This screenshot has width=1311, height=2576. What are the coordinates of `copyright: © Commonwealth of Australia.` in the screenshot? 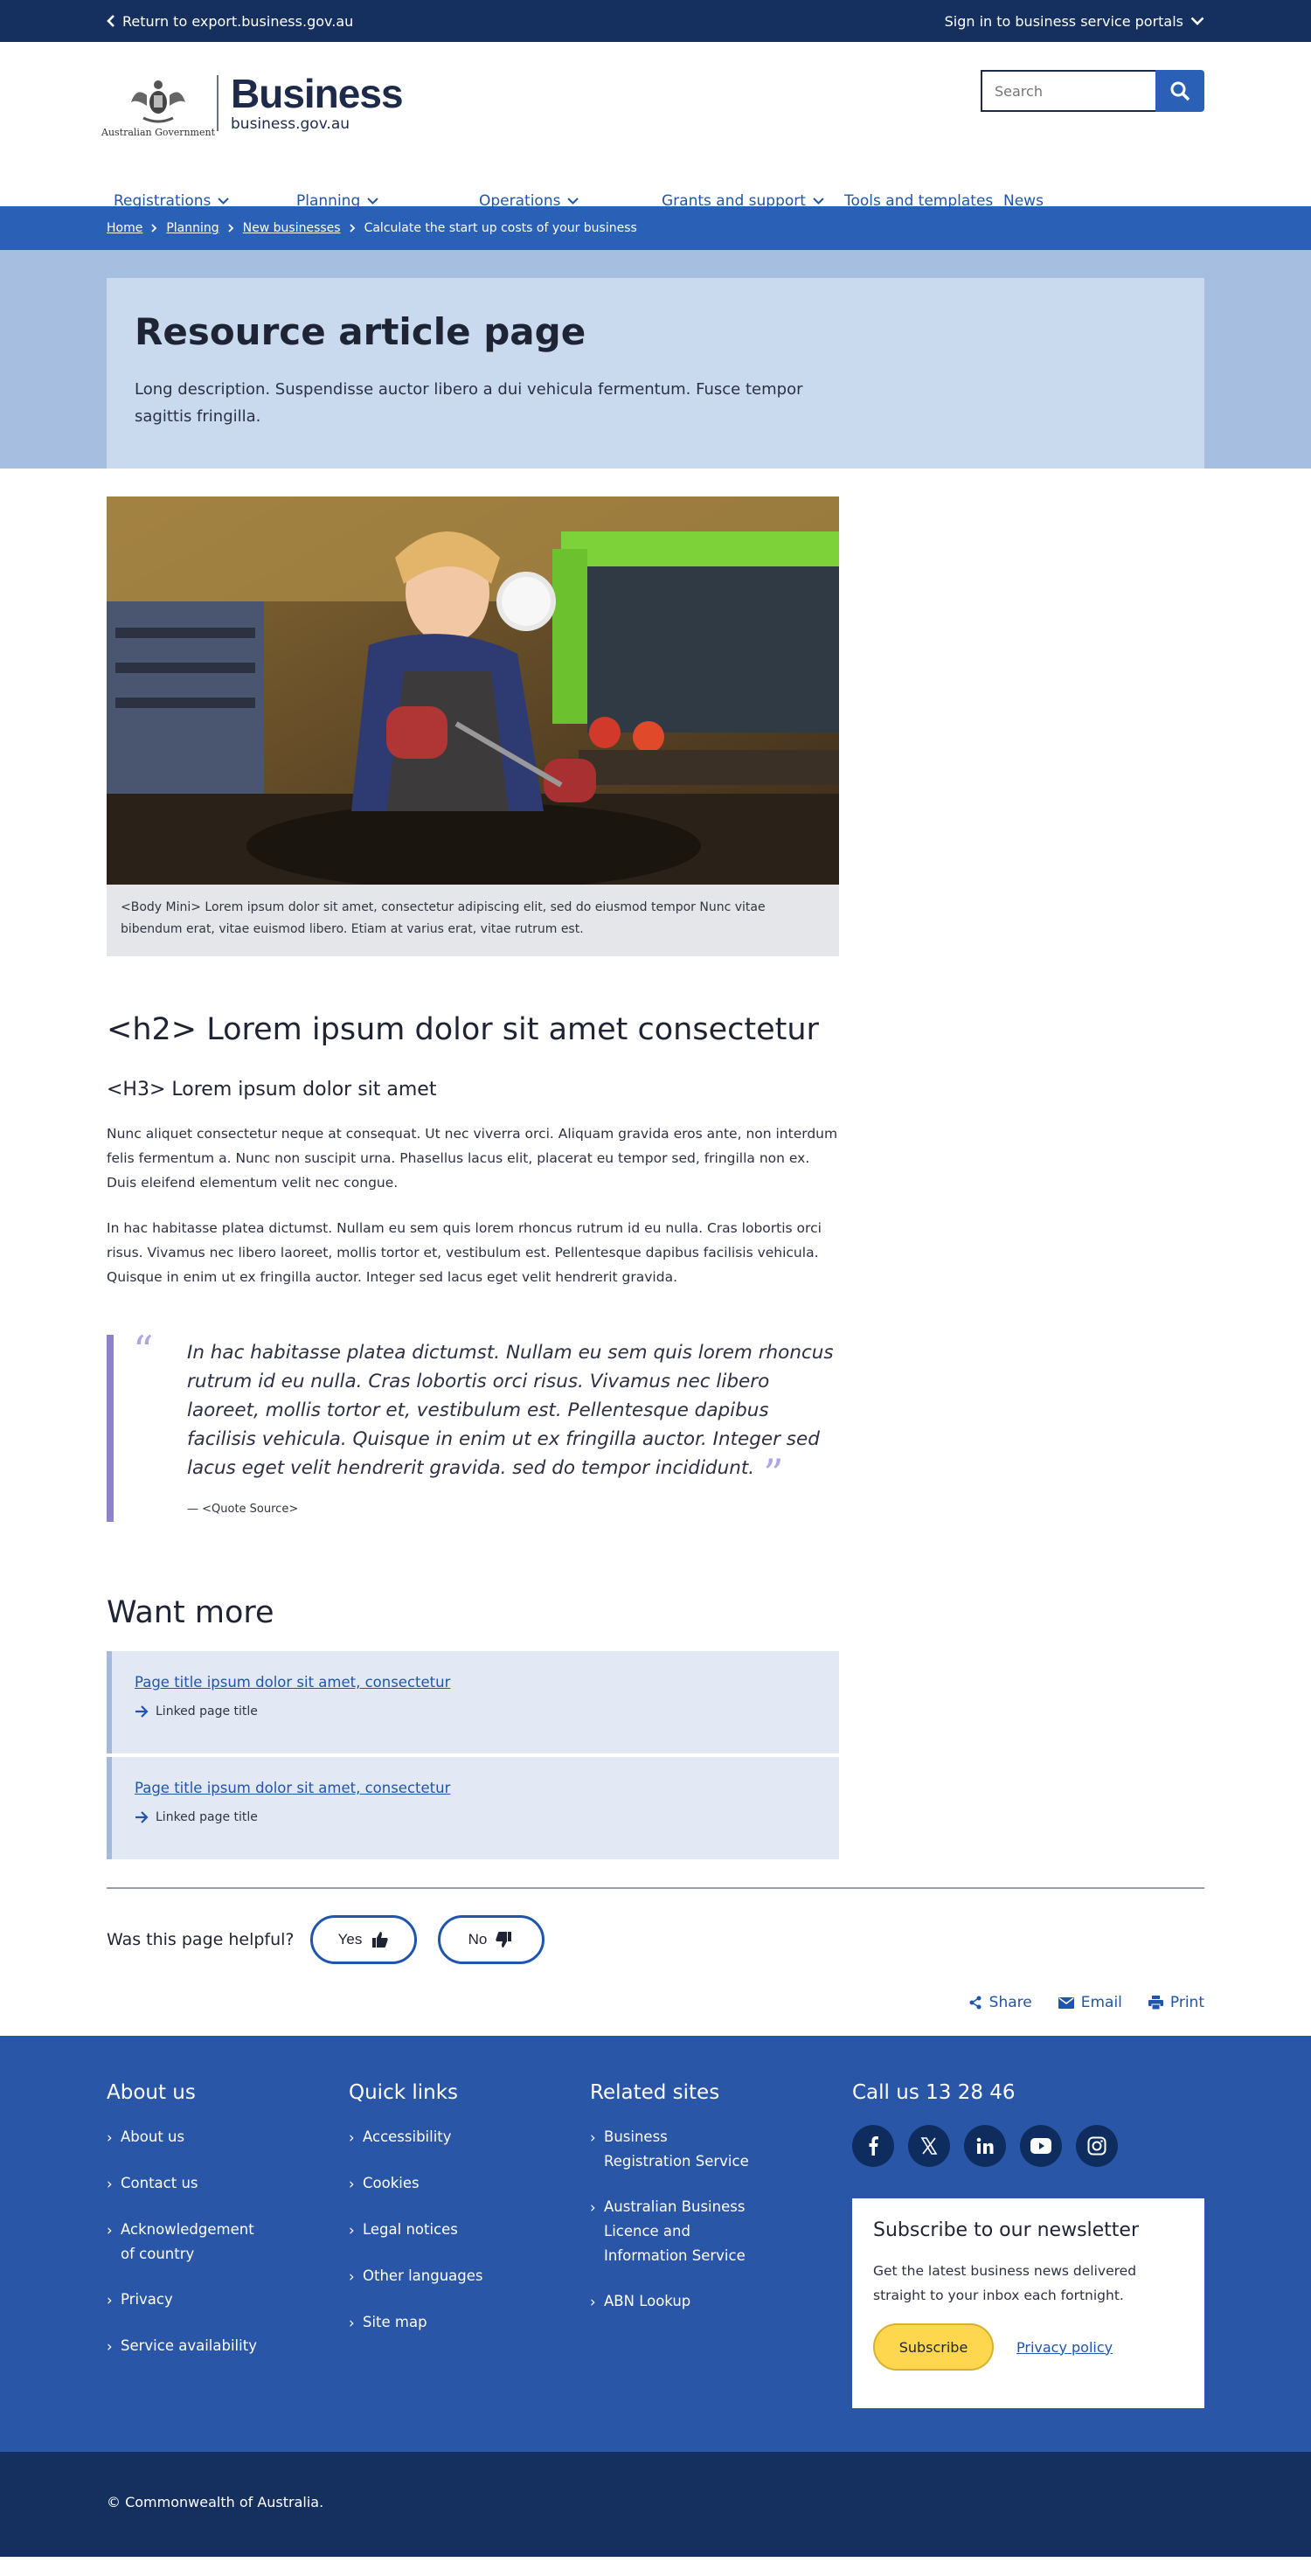 It's located at (216, 2502).